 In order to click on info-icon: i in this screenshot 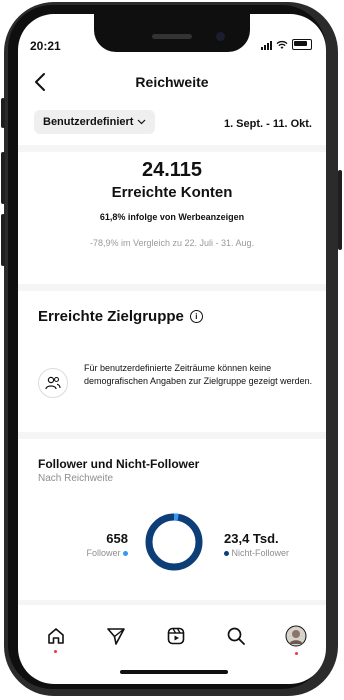, I will do `click(196, 316)`.